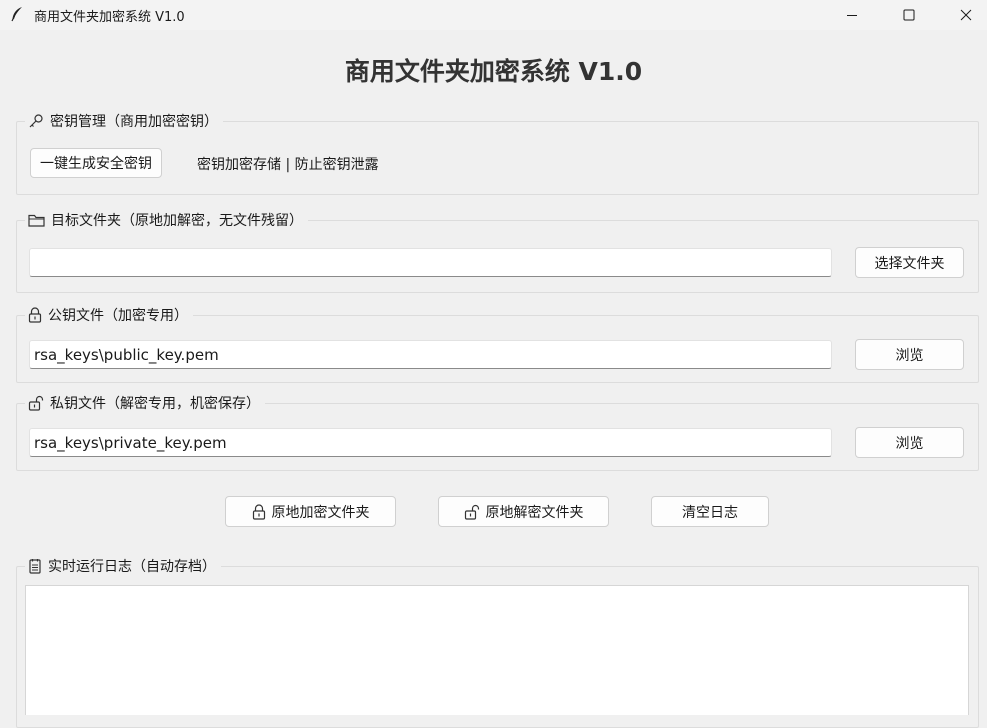  What do you see at coordinates (430, 442) in the screenshot?
I see `private-key-path-input` at bounding box center [430, 442].